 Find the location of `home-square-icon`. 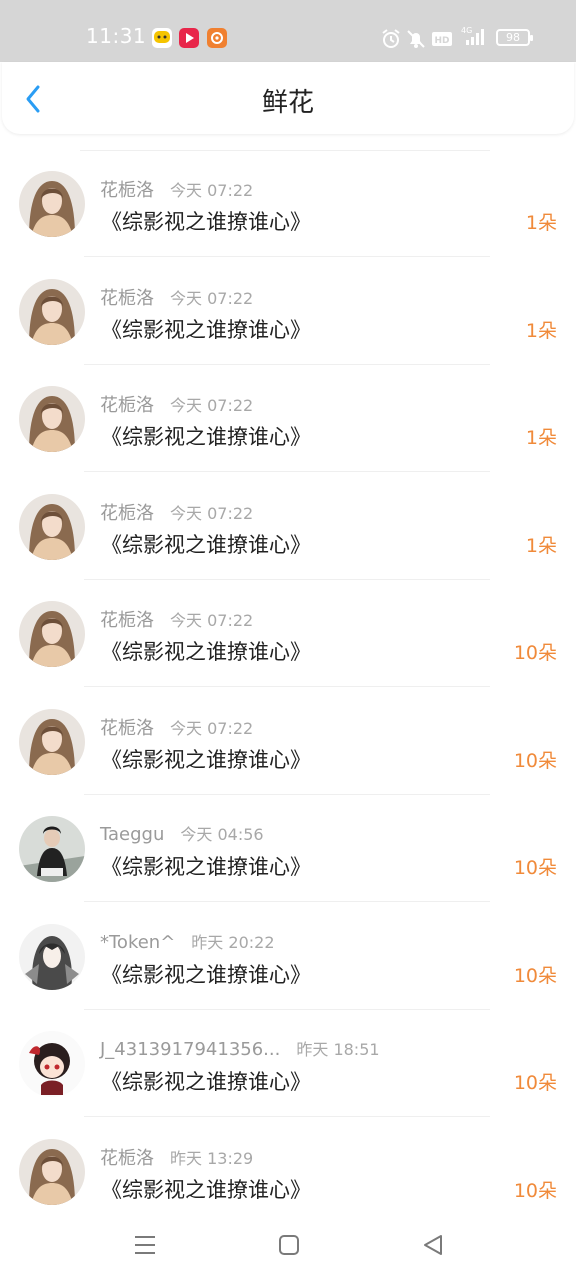

home-square-icon is located at coordinates (289, 1245).